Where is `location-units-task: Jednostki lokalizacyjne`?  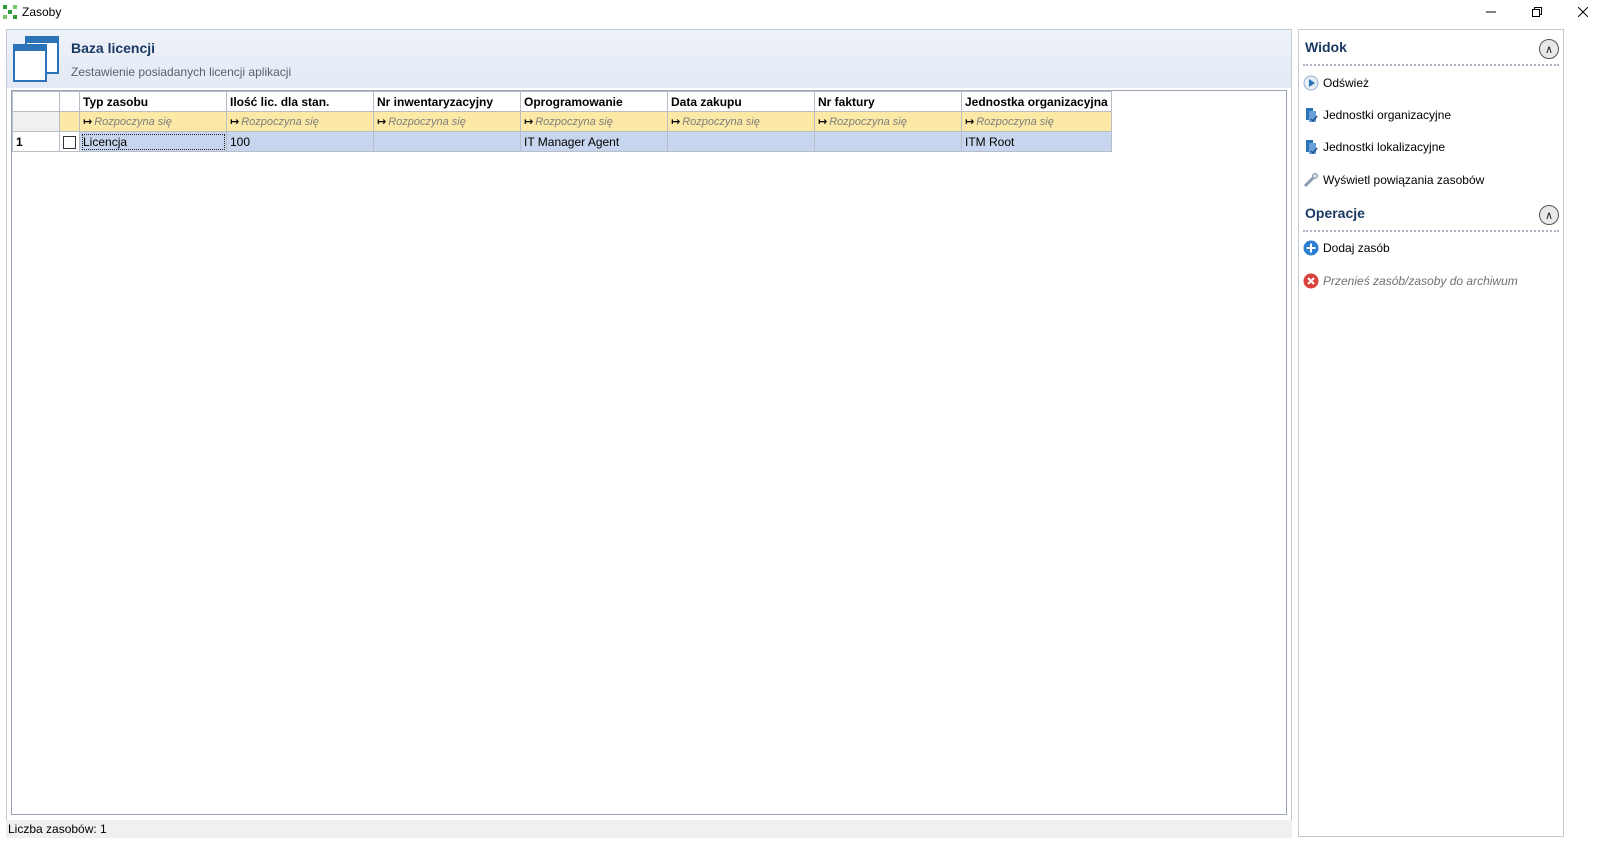 location-units-task: Jednostki lokalizacyjne is located at coordinates (1374, 147).